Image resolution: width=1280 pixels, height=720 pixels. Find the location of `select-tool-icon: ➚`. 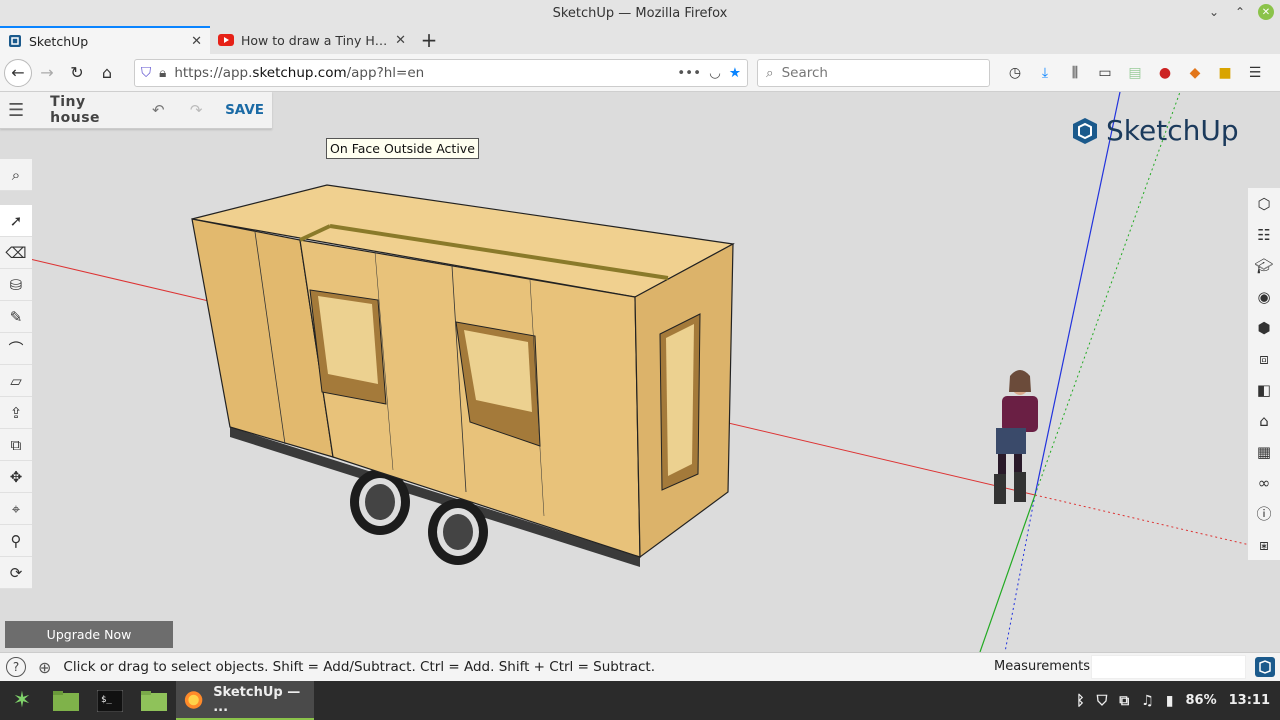

select-tool-icon: ➚ is located at coordinates (16, 221).